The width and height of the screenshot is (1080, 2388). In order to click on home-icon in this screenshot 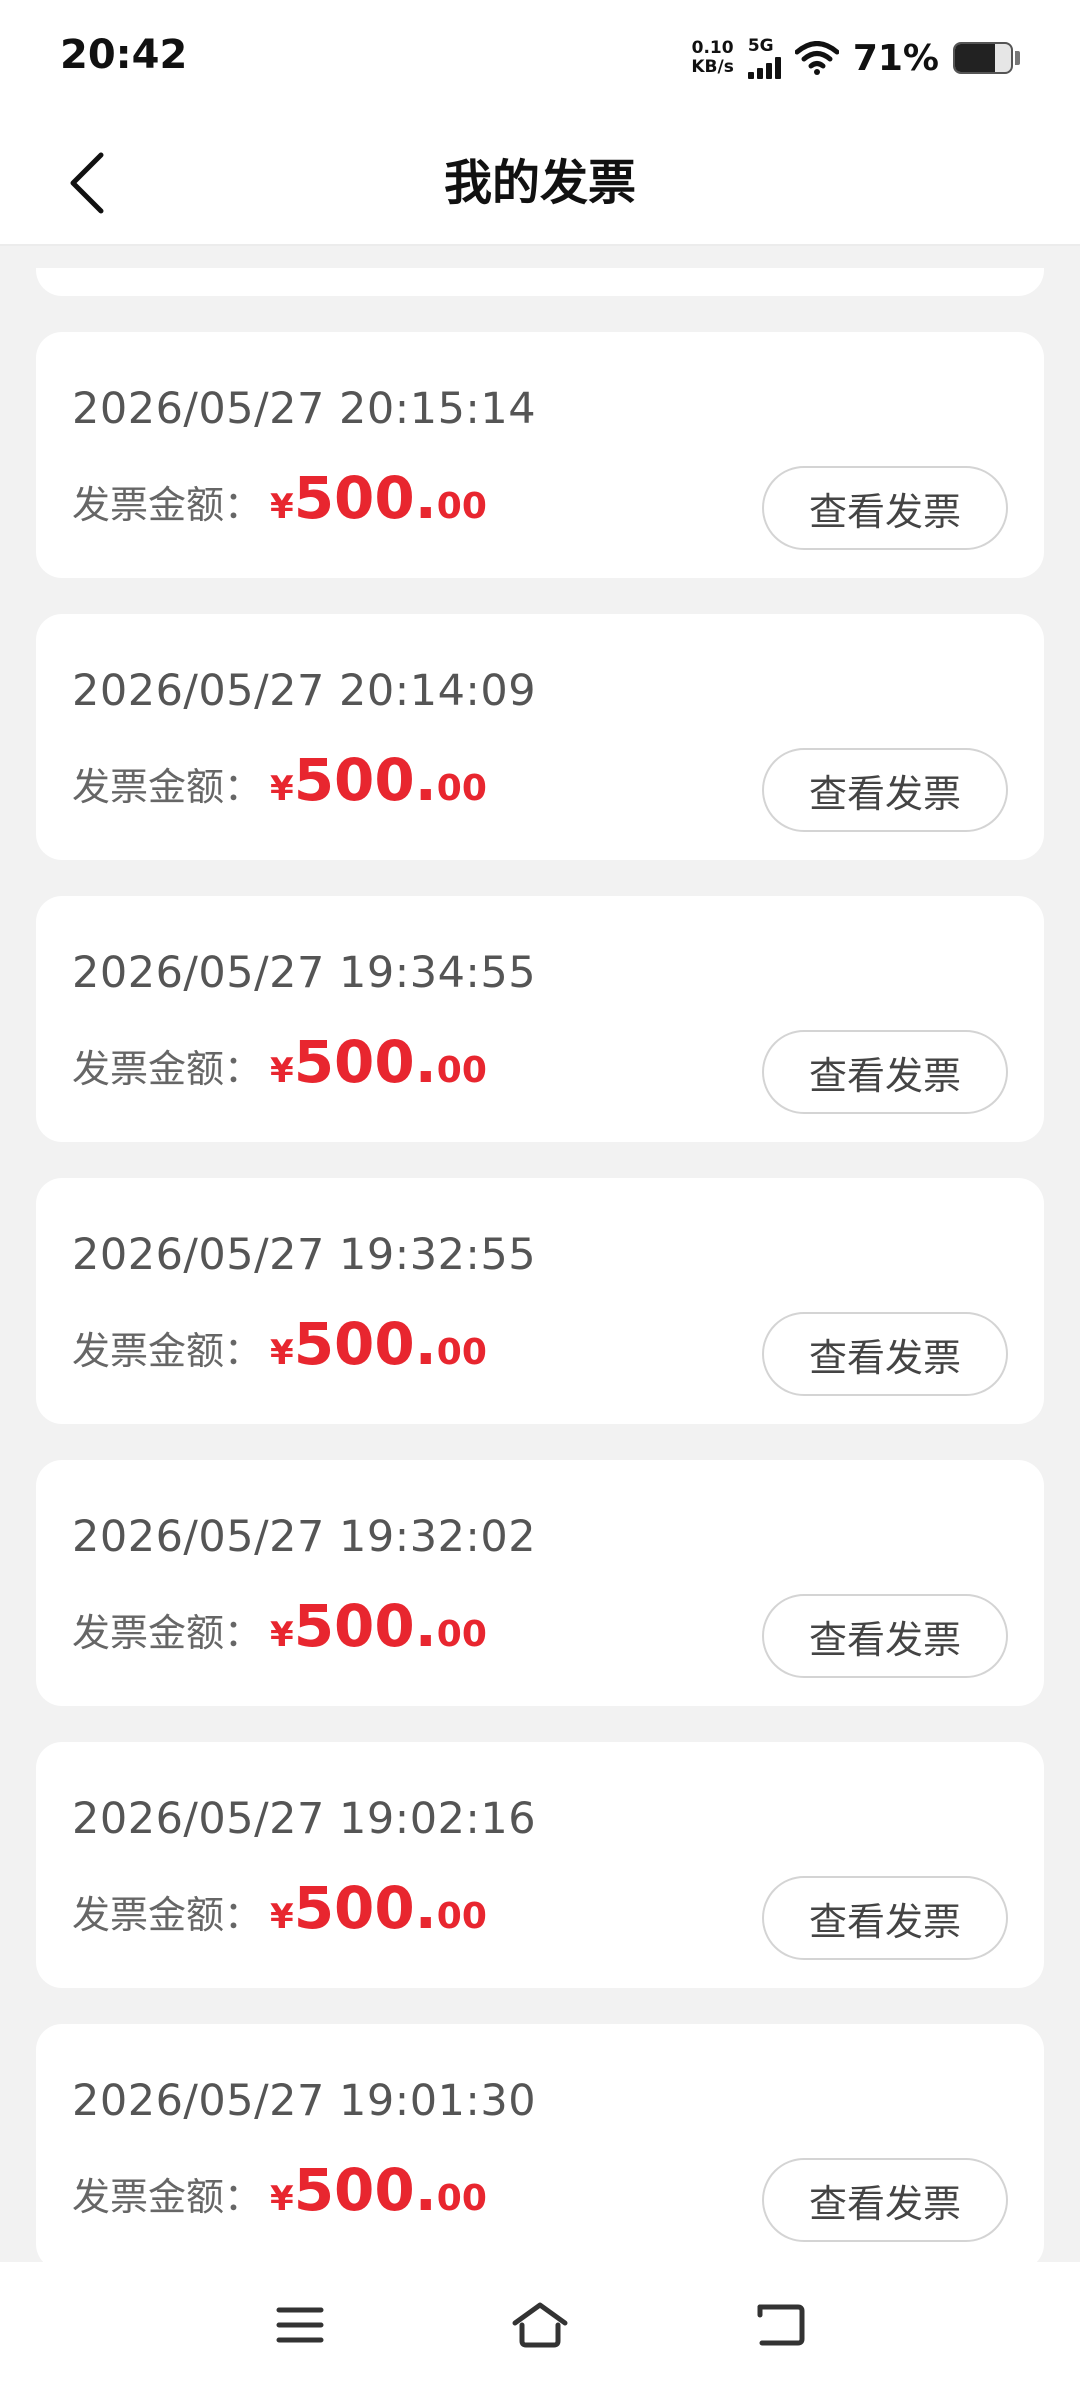, I will do `click(540, 2325)`.